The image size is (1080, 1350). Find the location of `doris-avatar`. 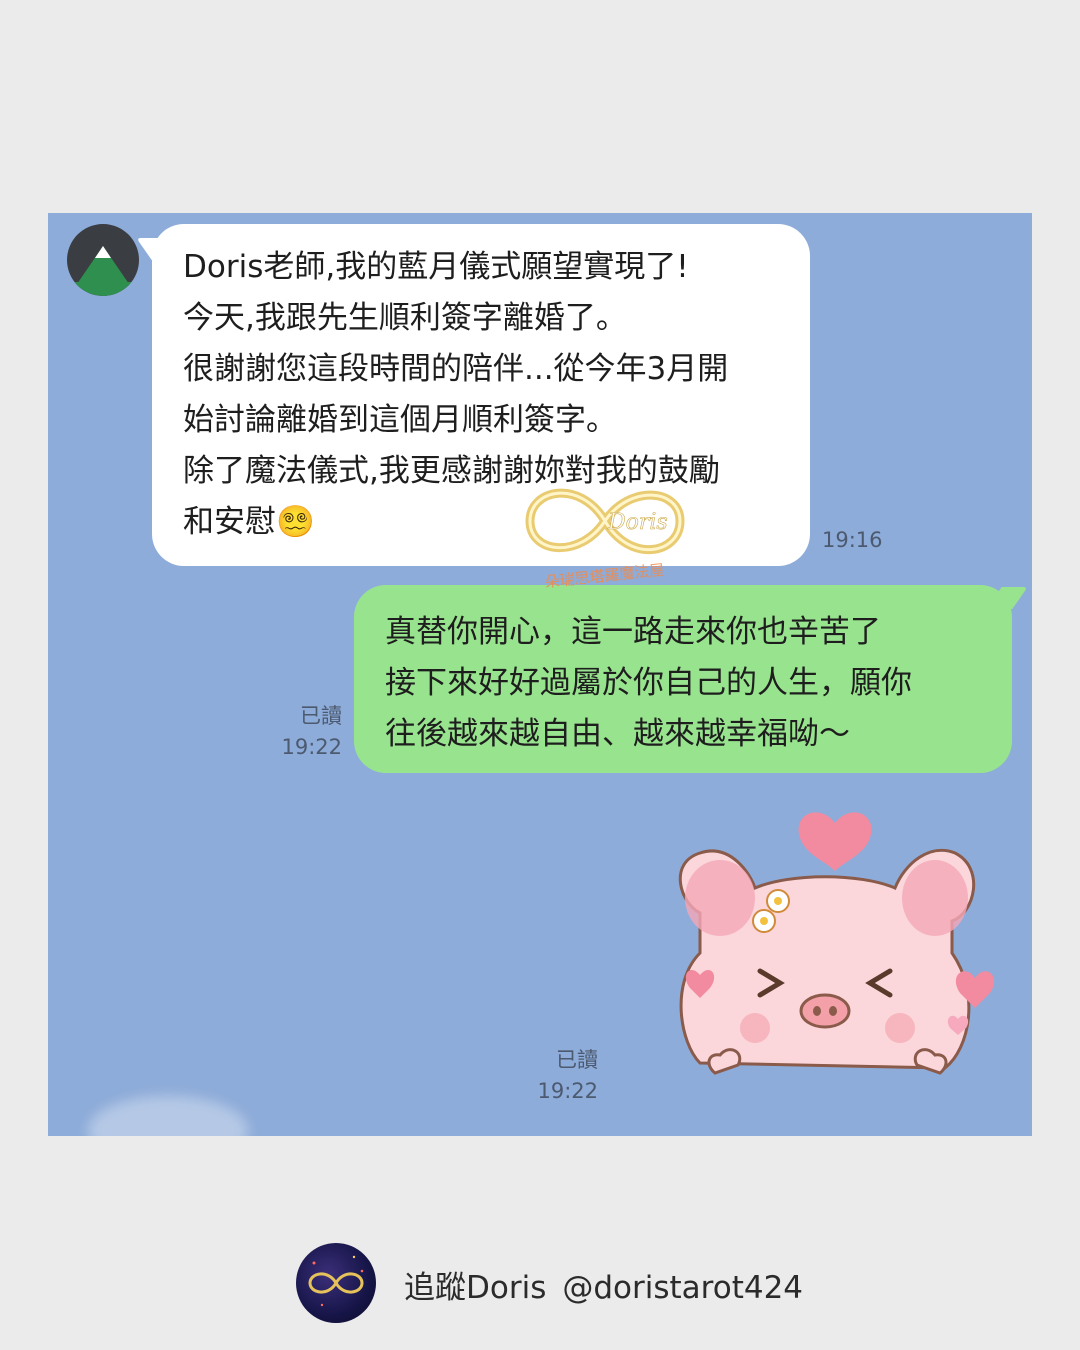

doris-avatar is located at coordinates (336, 1283).